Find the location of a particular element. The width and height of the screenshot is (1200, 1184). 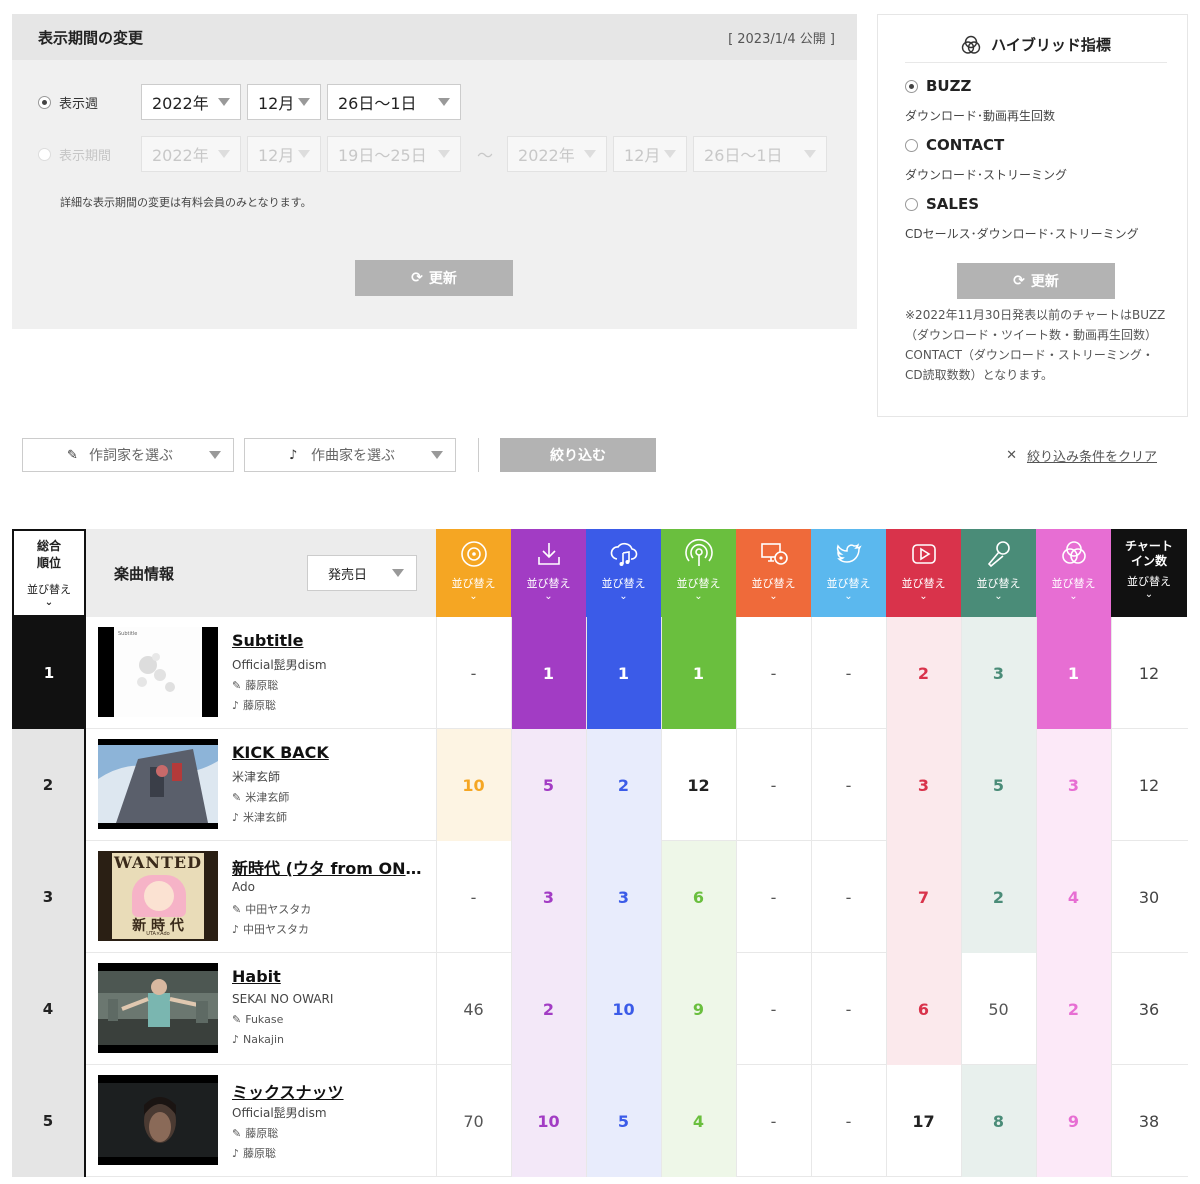

song-artist: SEKAI NO OWARI is located at coordinates (282, 999).